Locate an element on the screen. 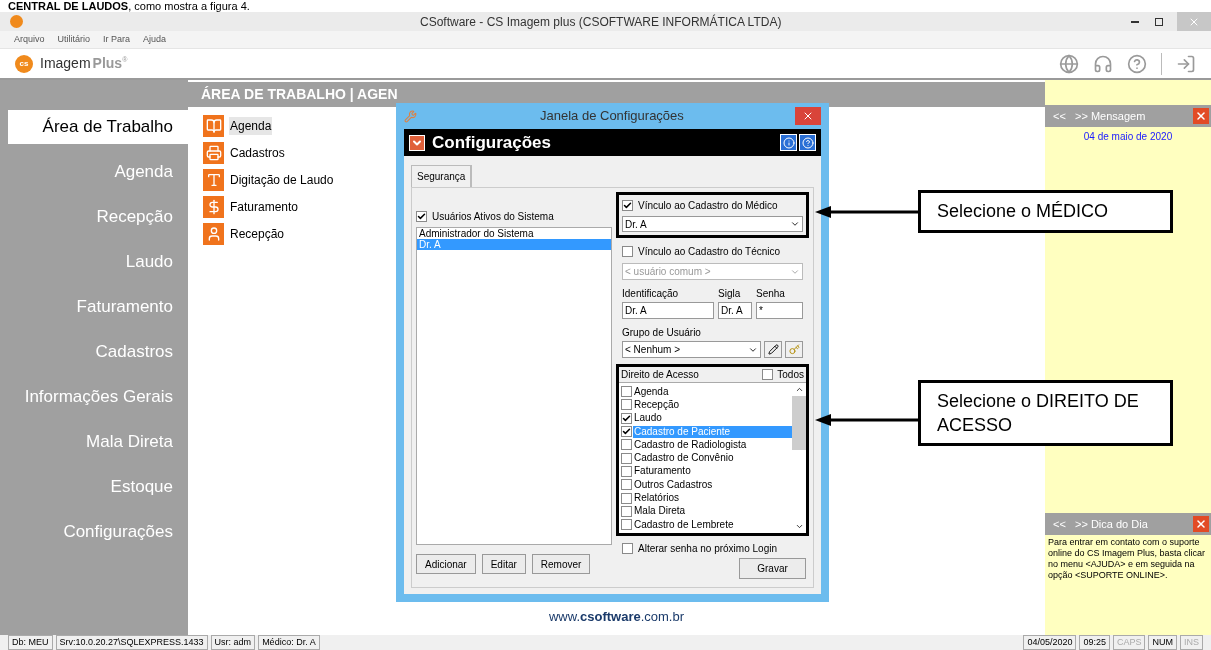 This screenshot has width=1211, height=650. list-item: Faturamento is located at coordinates (712, 471).